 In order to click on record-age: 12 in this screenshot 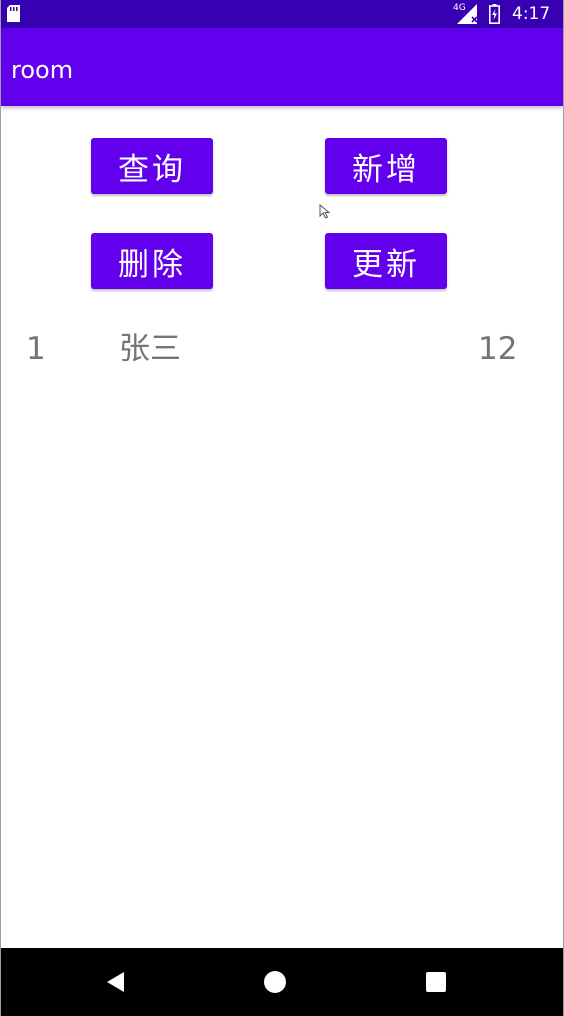, I will do `click(498, 349)`.